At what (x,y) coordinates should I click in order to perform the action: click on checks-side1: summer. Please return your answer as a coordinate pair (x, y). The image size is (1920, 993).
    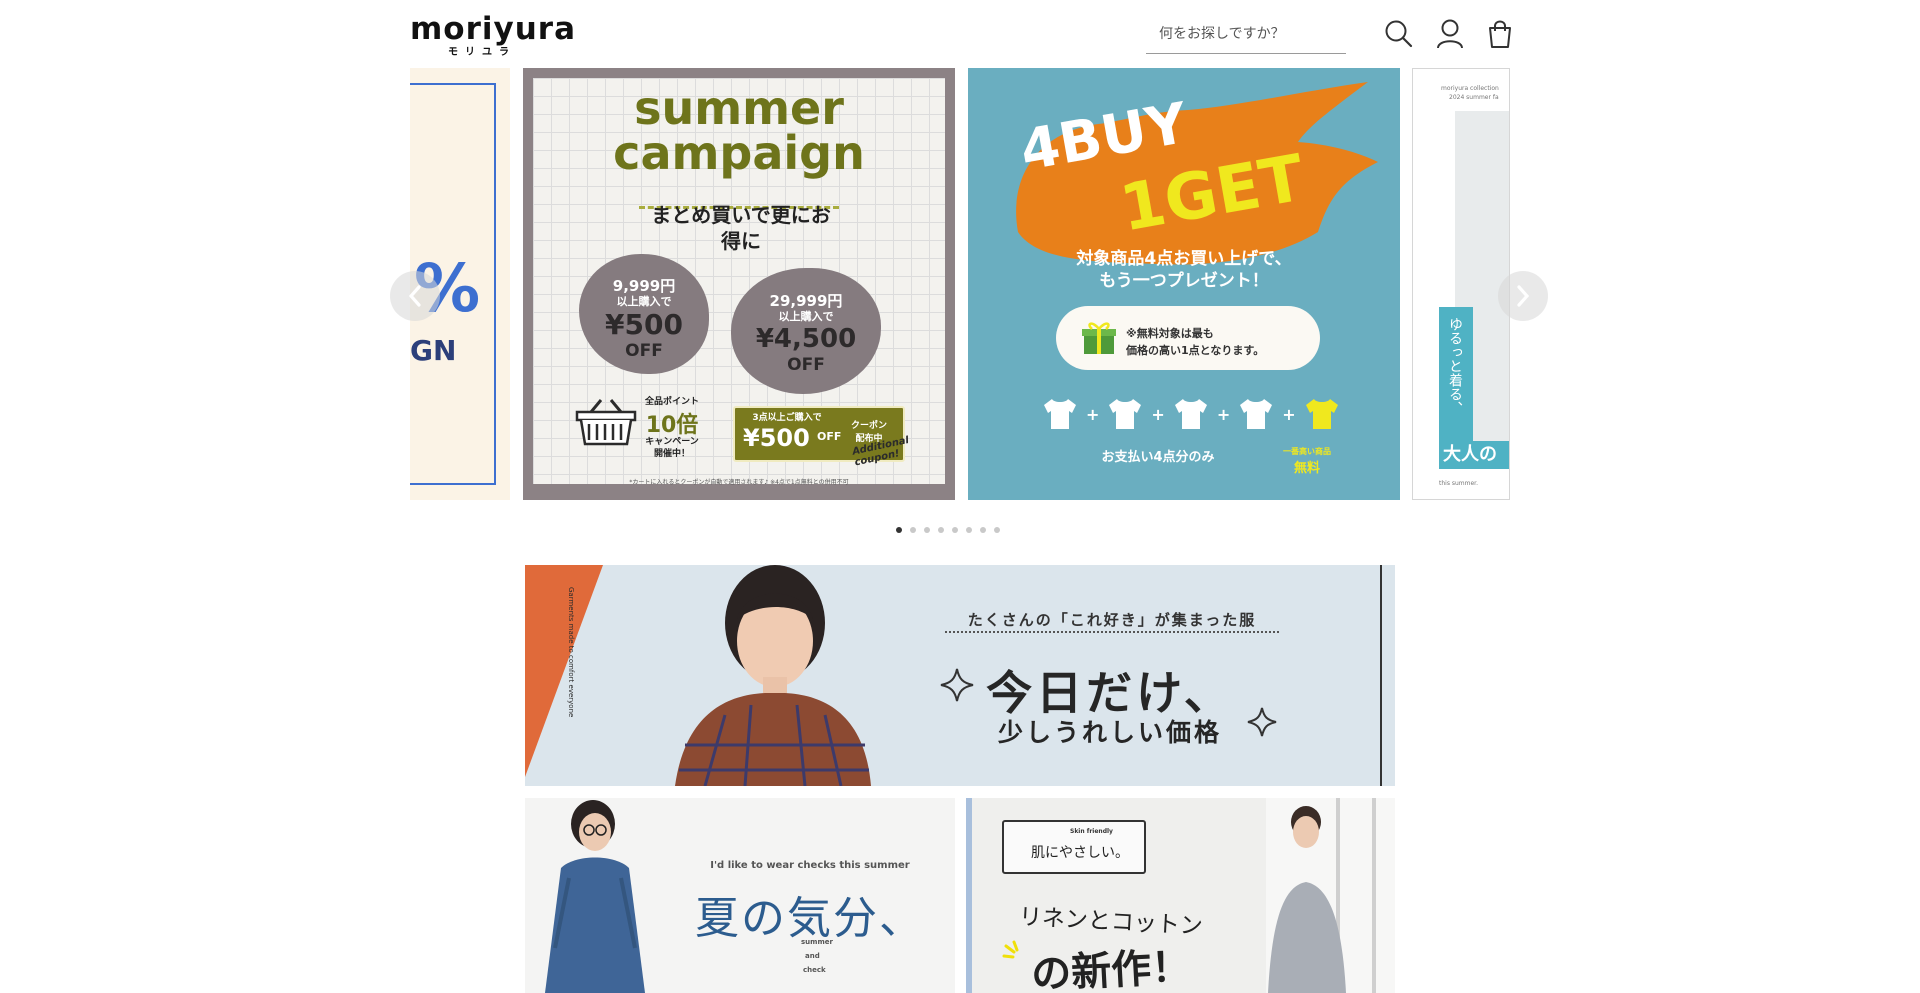
    Looking at the image, I should click on (817, 942).